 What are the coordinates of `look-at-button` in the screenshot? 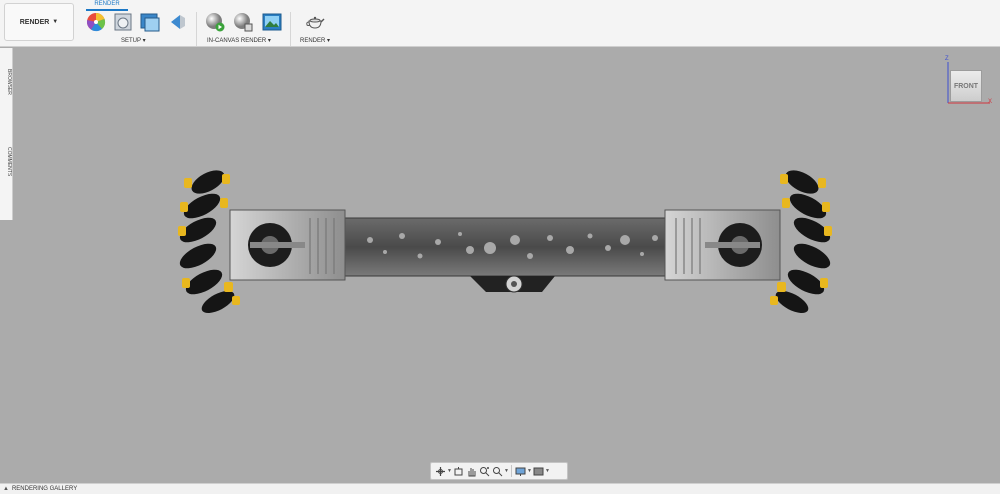 It's located at (458, 471).